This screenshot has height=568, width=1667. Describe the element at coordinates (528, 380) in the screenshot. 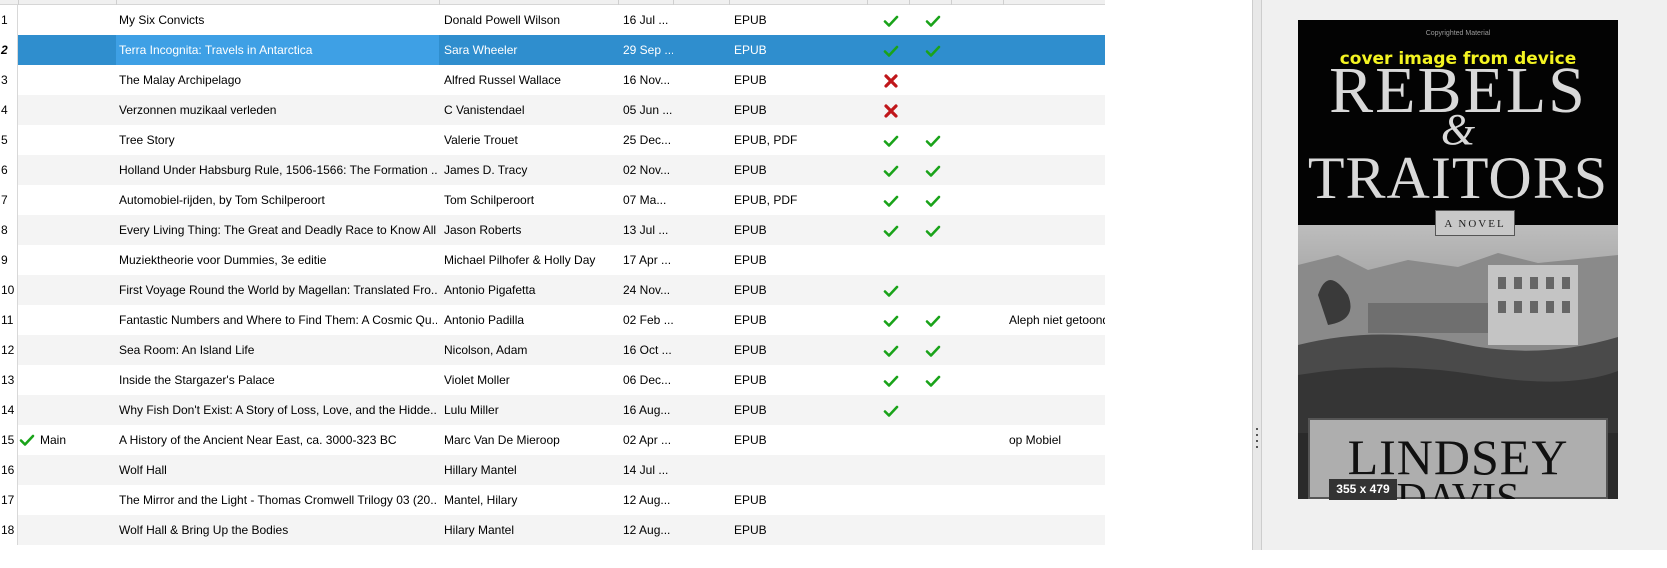

I see `cell-author: Violet Moller` at that location.